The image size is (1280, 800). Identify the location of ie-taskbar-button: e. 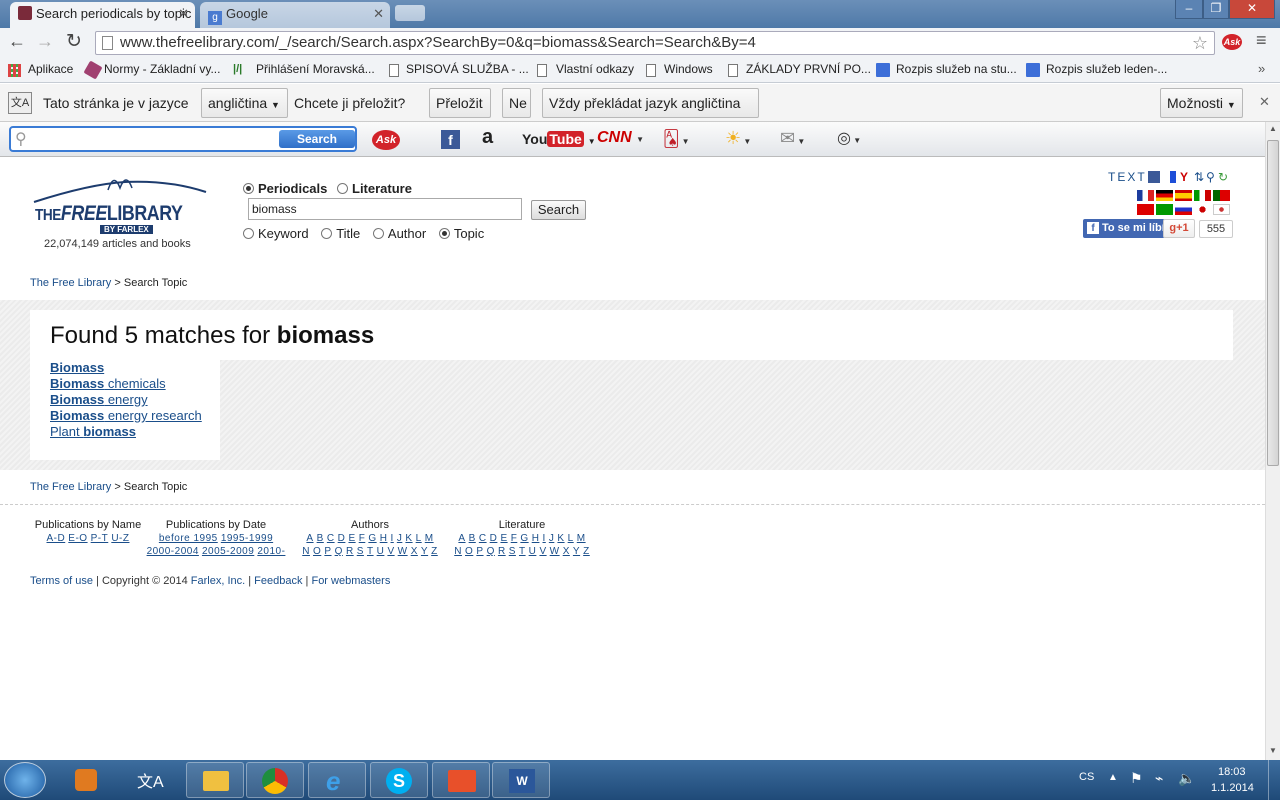
(337, 780).